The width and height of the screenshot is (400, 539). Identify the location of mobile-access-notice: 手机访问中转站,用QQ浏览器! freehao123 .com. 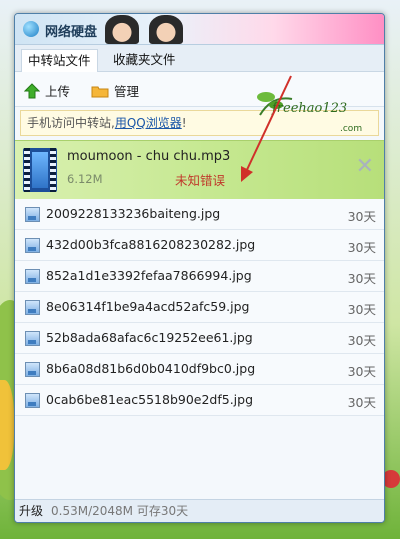
(199, 114).